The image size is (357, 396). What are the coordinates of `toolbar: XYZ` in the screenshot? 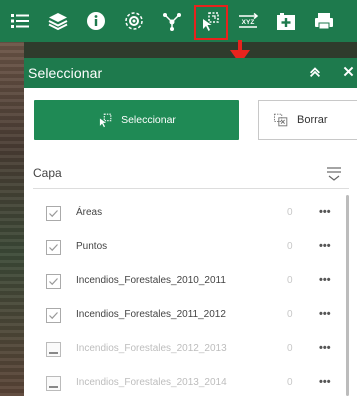 It's located at (178, 21).